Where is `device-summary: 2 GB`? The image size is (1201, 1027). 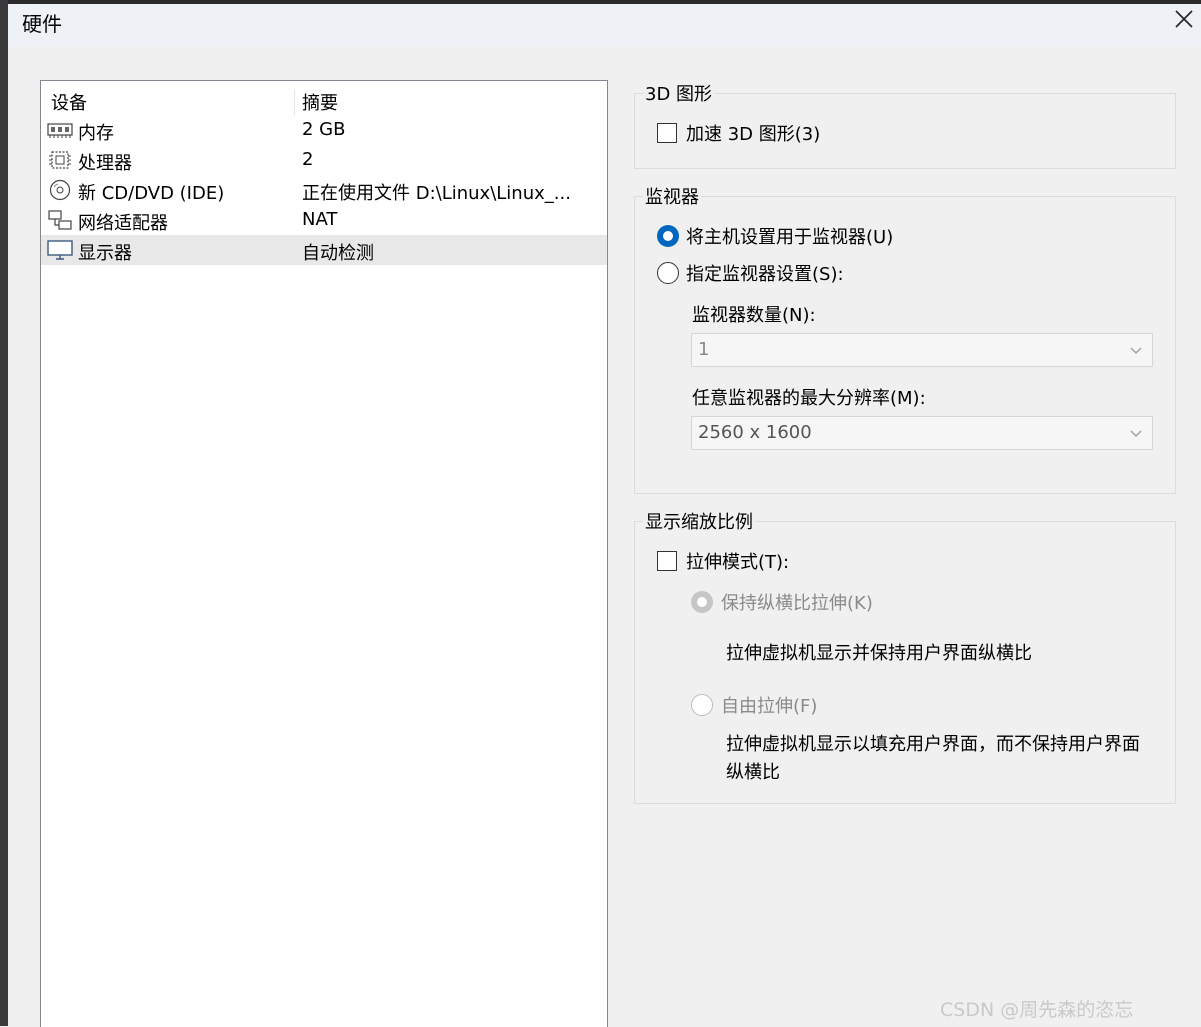
device-summary: 2 GB is located at coordinates (324, 129).